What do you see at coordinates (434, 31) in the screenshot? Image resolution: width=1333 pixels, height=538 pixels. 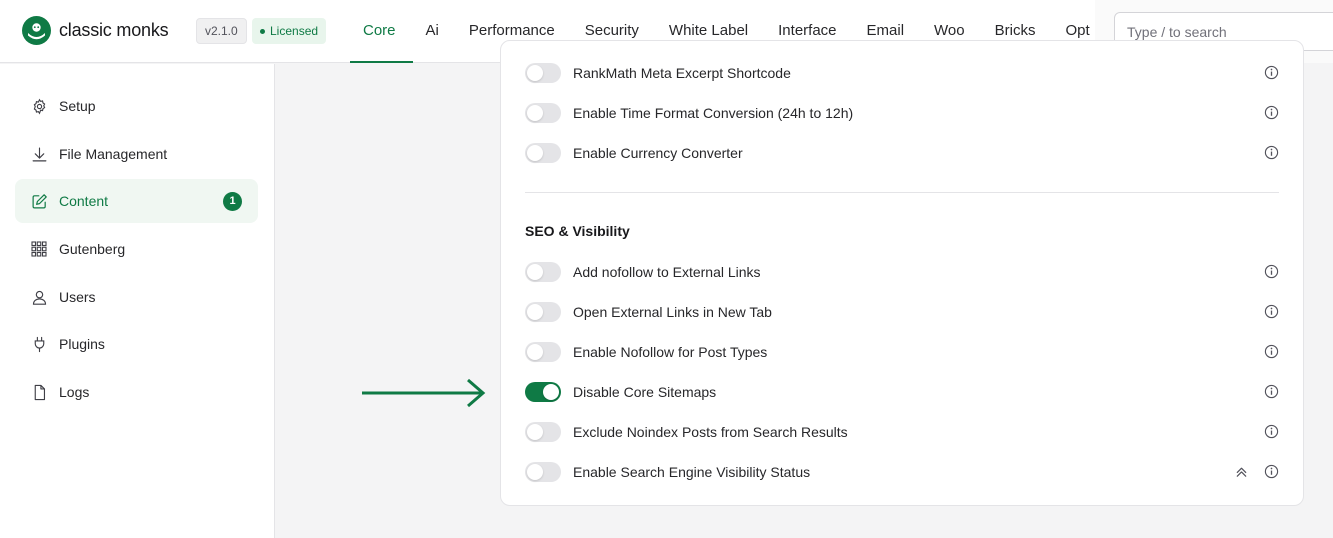 I see `tab-ai: Ai` at bounding box center [434, 31].